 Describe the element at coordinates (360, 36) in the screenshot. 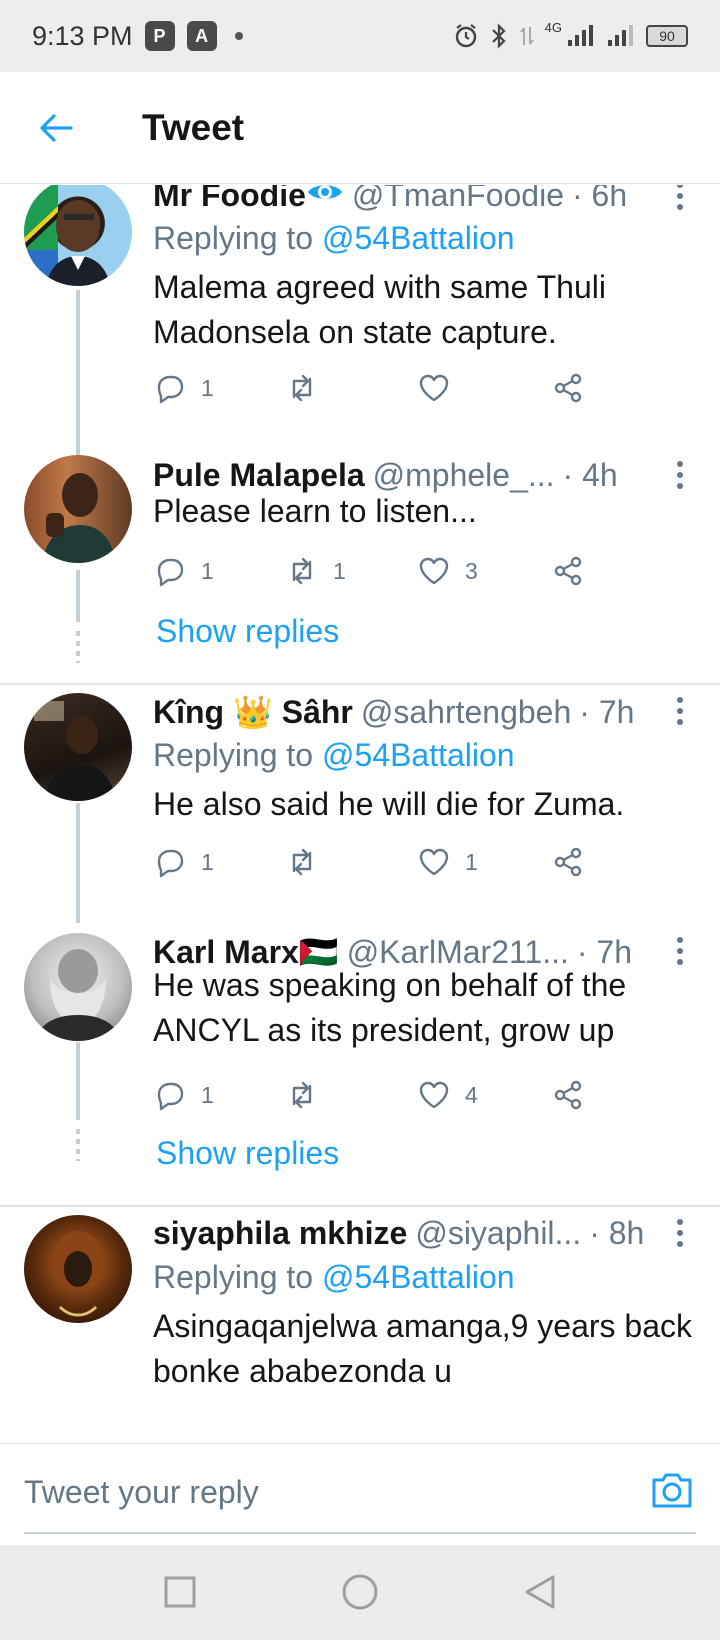

I see `status-bar: 9:13 PM P A 4G 90` at that location.